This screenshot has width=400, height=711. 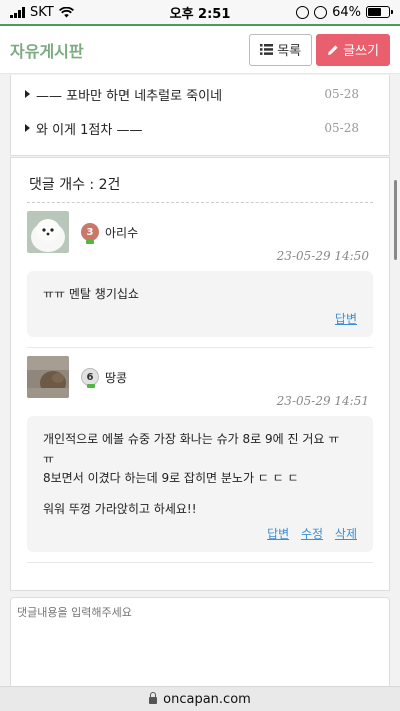 What do you see at coordinates (289, 51) in the screenshot?
I see `list-button-label: 목록` at bounding box center [289, 51].